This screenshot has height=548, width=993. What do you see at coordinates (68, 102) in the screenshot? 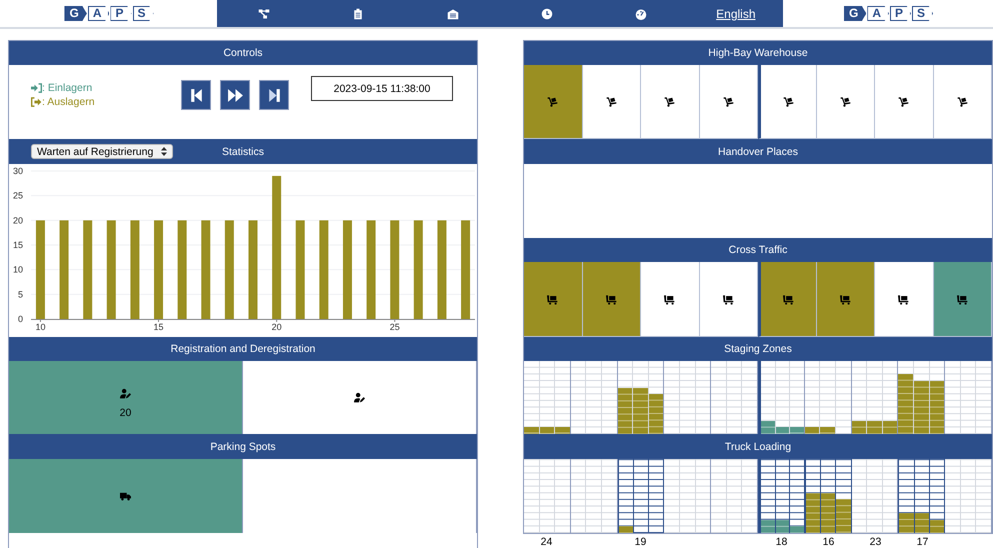
I see `legend-label: : Auslagern` at bounding box center [68, 102].